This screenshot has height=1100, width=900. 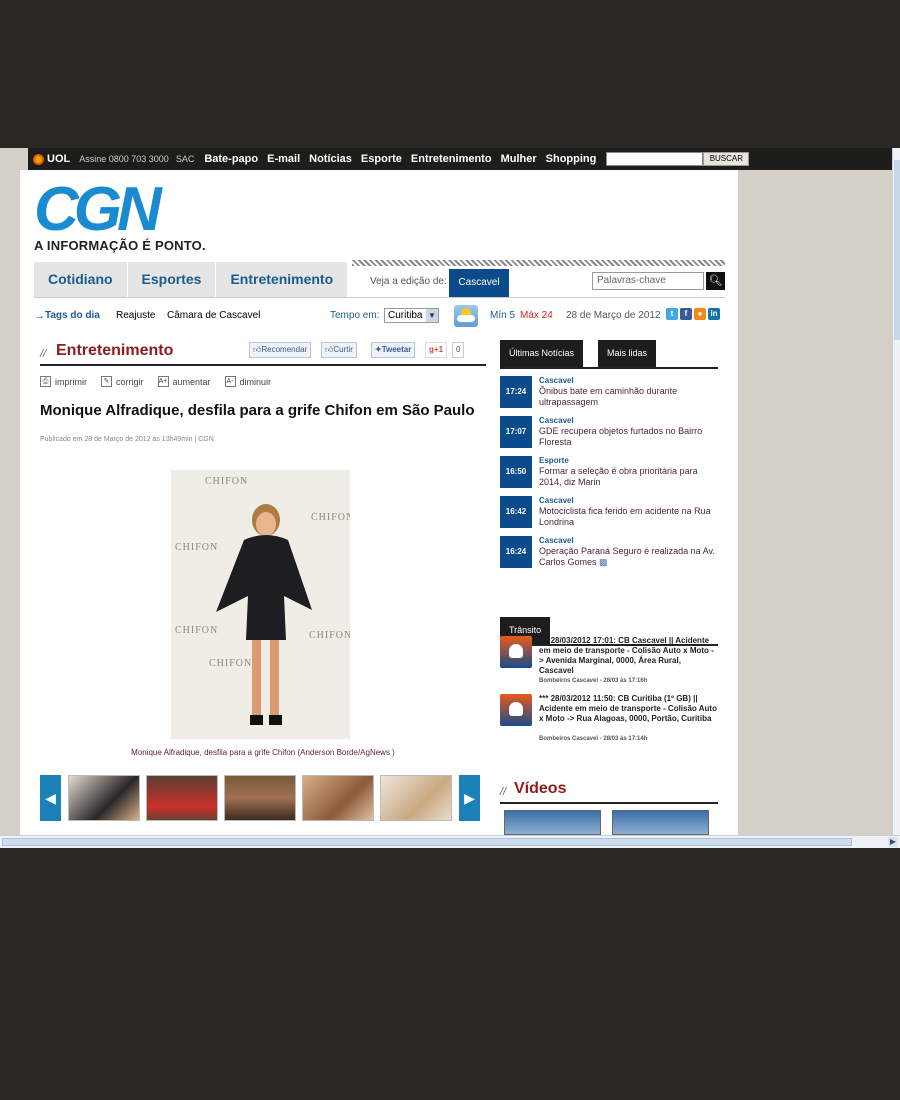 What do you see at coordinates (184, 381) in the screenshot?
I see `increase-font-tool: A+ aumentar` at bounding box center [184, 381].